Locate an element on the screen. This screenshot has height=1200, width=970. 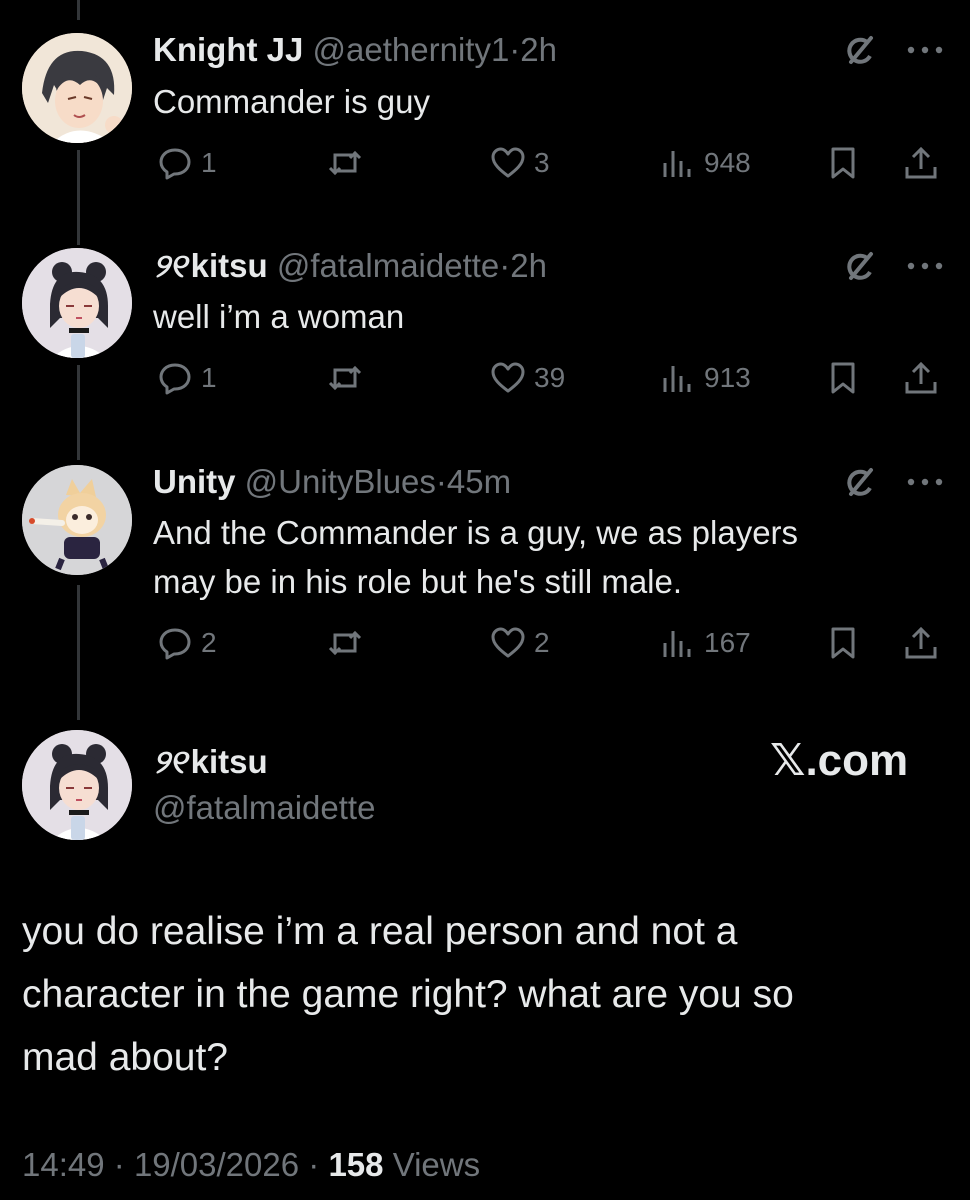
views-count: 913 is located at coordinates (727, 377).